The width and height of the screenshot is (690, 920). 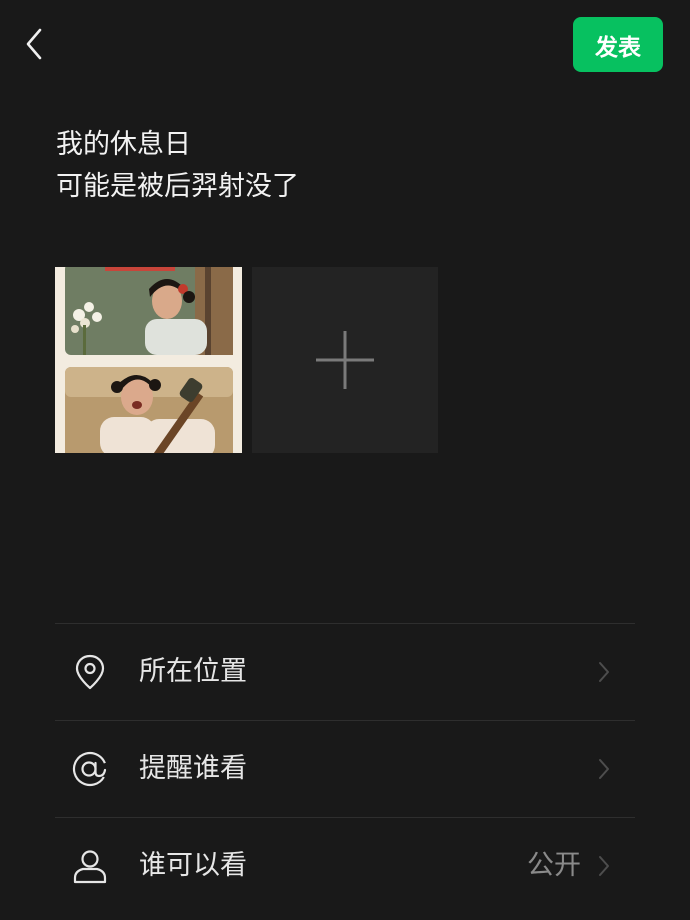 What do you see at coordinates (345, 769) in the screenshot?
I see `mention-row: 提醒谁看` at bounding box center [345, 769].